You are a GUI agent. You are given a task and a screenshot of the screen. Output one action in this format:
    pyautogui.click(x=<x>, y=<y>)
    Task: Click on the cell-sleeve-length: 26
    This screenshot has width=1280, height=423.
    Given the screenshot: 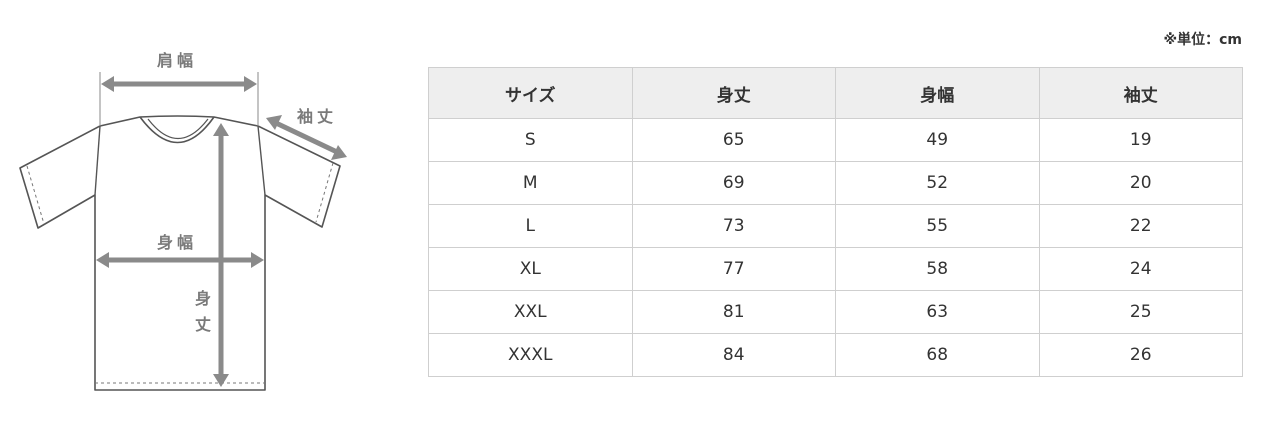 What is the action you would take?
    pyautogui.click(x=1140, y=355)
    